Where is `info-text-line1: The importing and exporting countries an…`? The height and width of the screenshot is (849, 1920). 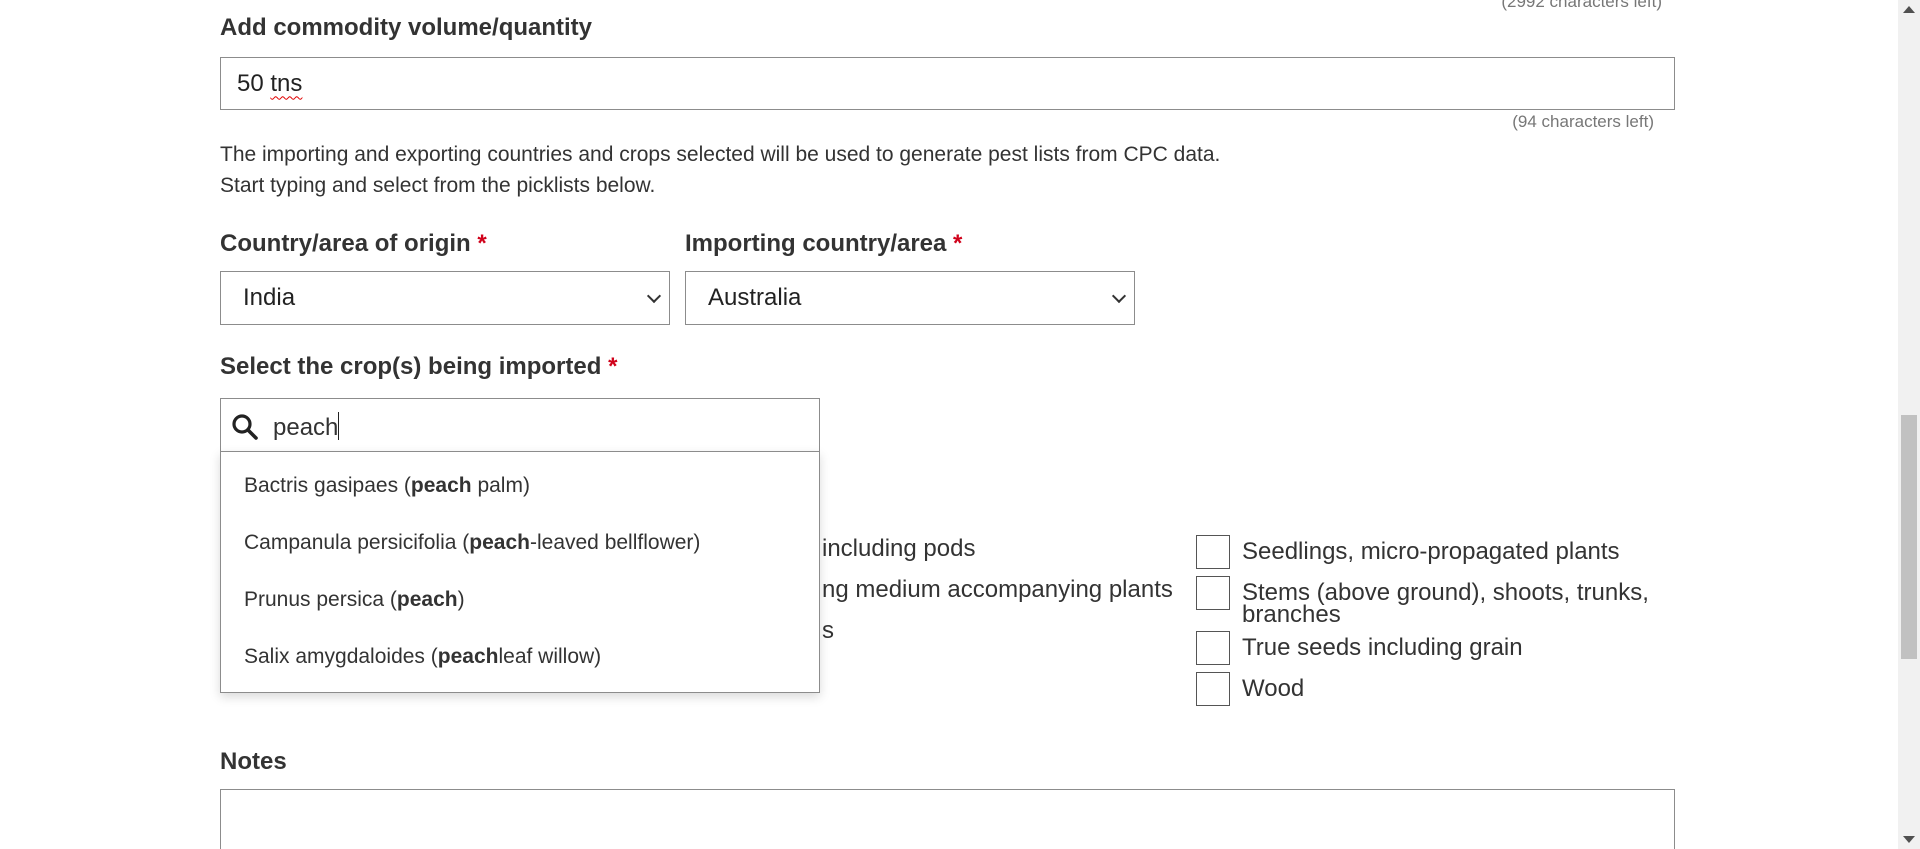
info-text-line1: The importing and exporting countries an… is located at coordinates (720, 154).